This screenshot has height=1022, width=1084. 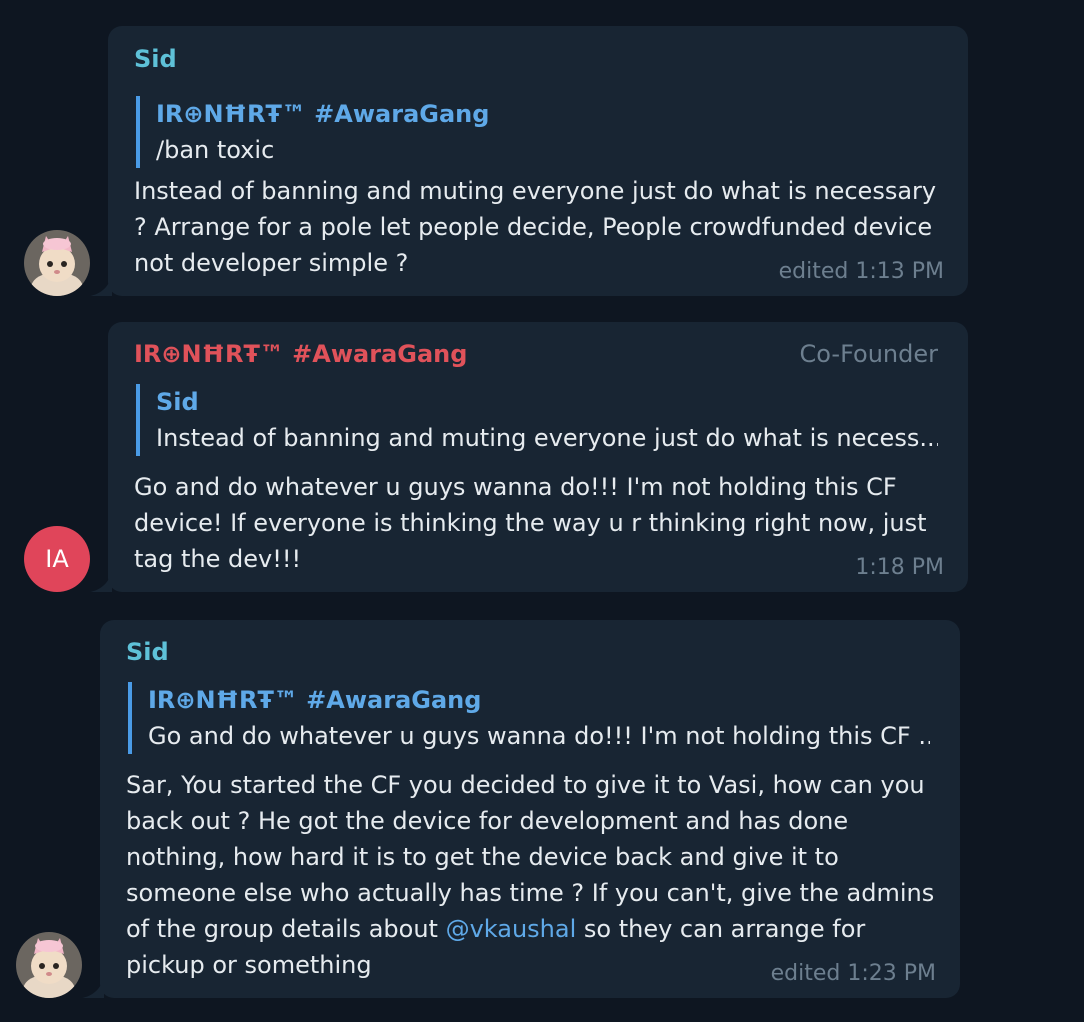 I want to click on message-time: edited 1:23 PM, so click(x=853, y=973).